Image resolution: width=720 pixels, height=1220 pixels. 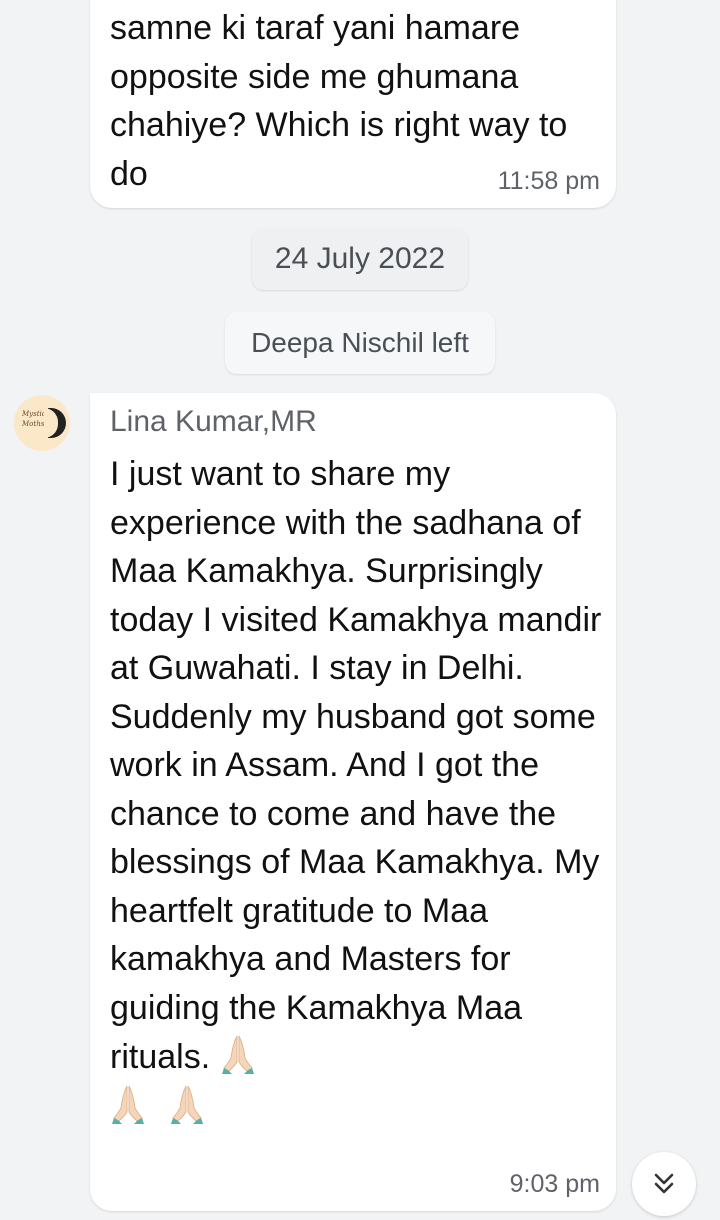 What do you see at coordinates (360, 259) in the screenshot?
I see `date-separator: 24 July 2022` at bounding box center [360, 259].